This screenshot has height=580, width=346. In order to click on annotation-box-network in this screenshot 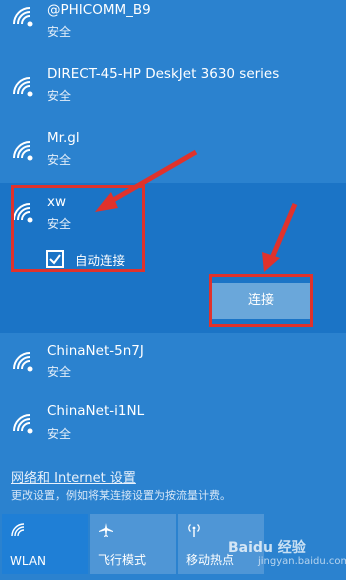, I will do `click(78, 228)`.